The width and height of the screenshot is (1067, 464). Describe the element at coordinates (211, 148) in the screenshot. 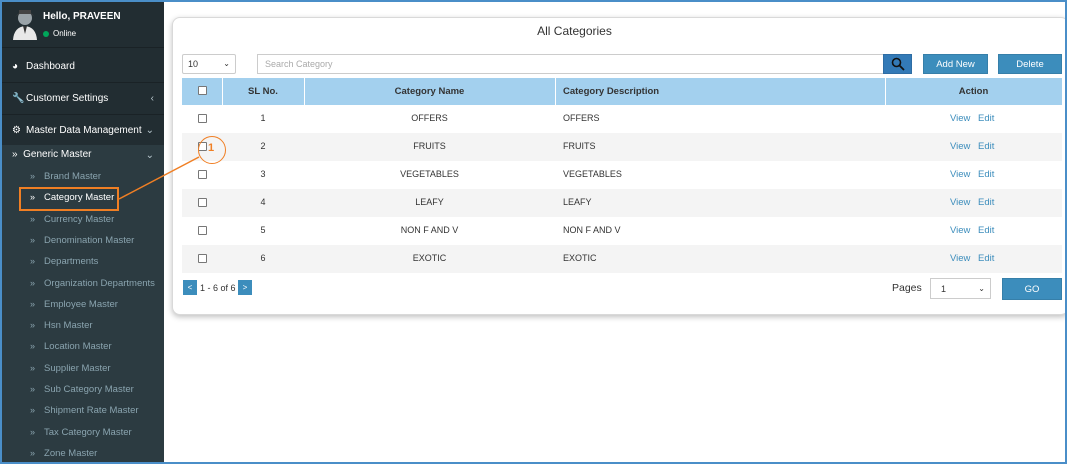

I see `callout-number: 1` at that location.